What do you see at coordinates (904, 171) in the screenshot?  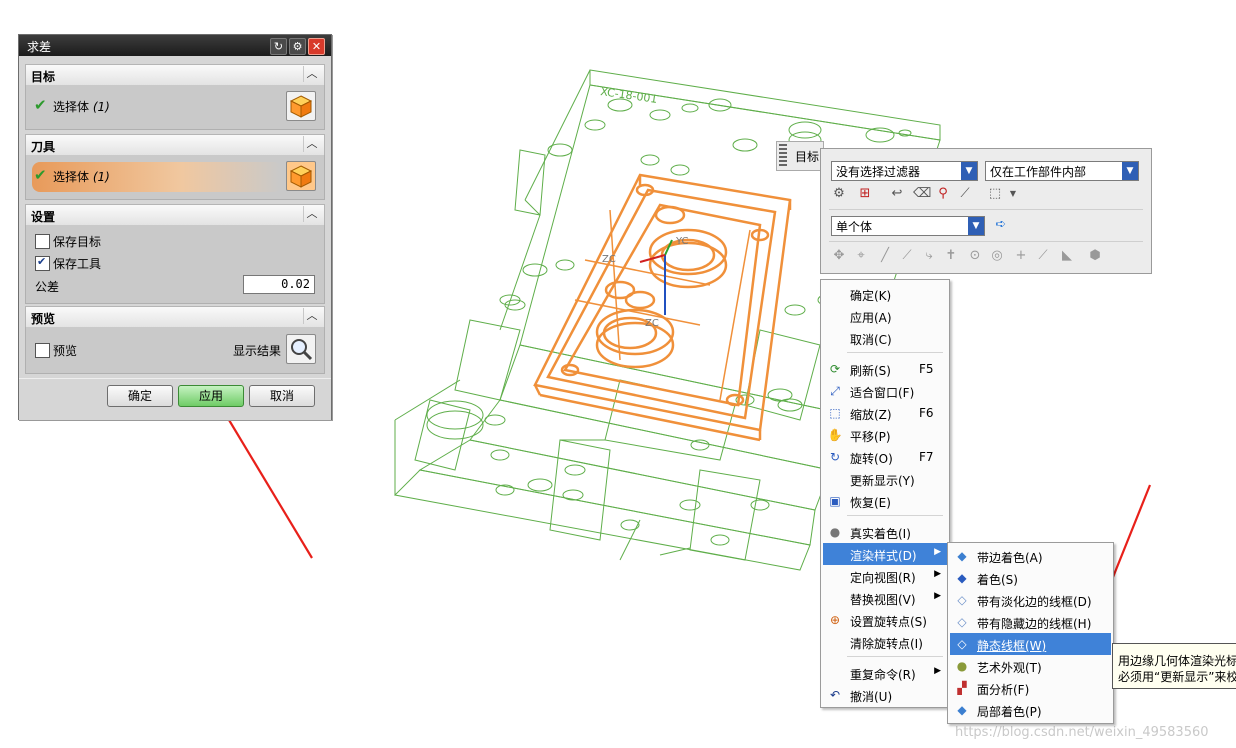 I see `filter-select: 没有选择过滤器 ▼` at bounding box center [904, 171].